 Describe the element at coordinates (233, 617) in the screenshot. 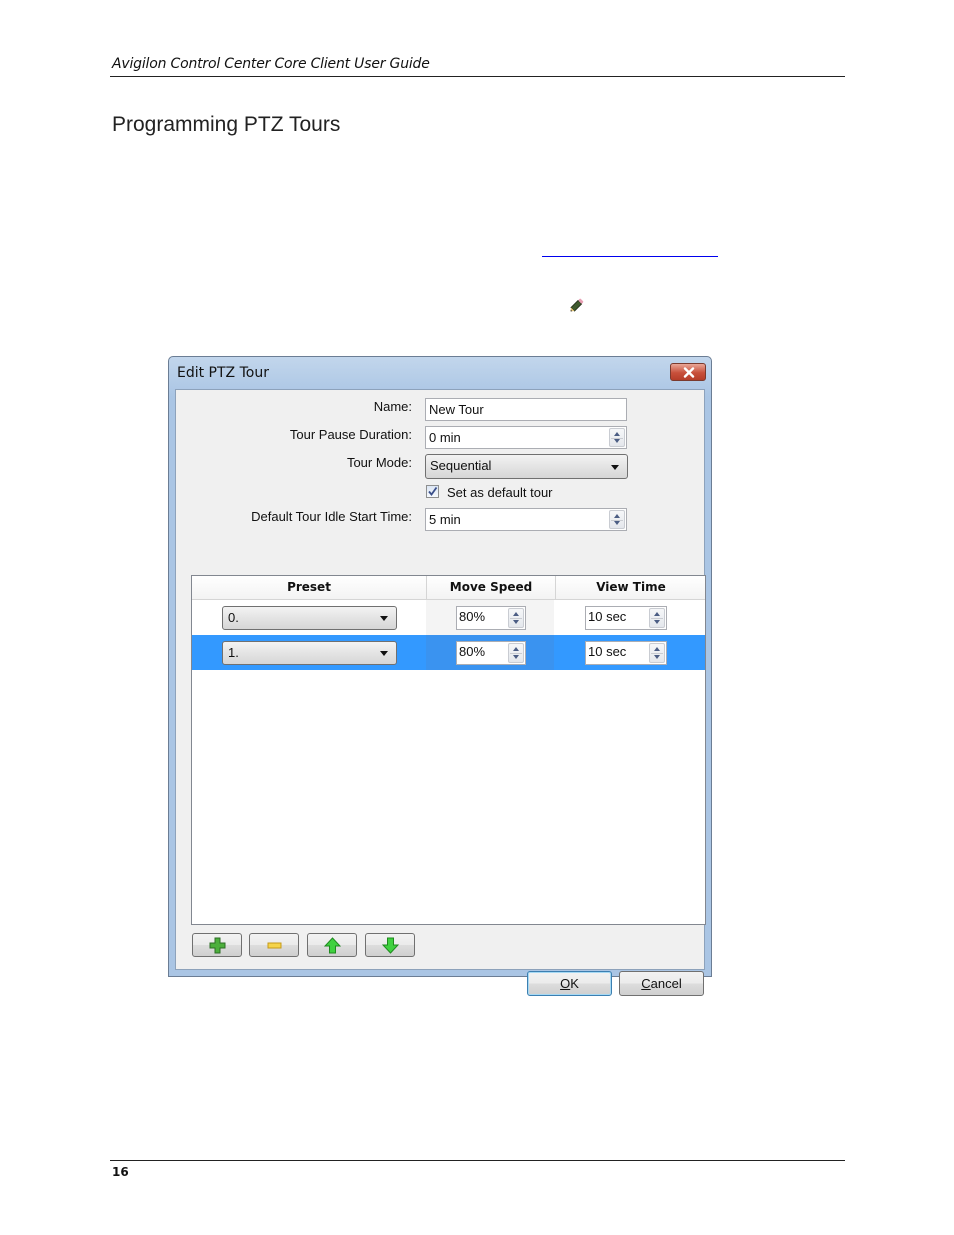

I see `preset-value: 0.` at that location.